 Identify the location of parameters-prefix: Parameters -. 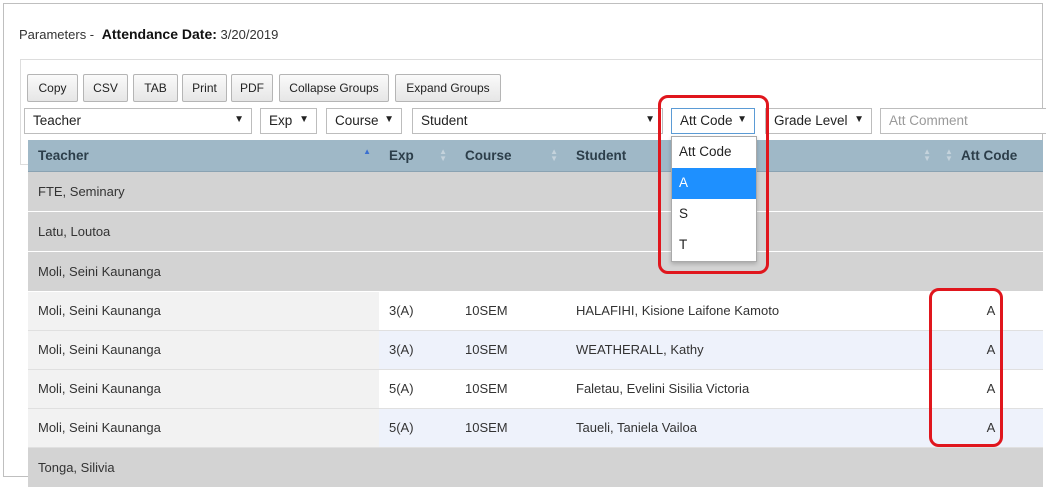
(57, 34).